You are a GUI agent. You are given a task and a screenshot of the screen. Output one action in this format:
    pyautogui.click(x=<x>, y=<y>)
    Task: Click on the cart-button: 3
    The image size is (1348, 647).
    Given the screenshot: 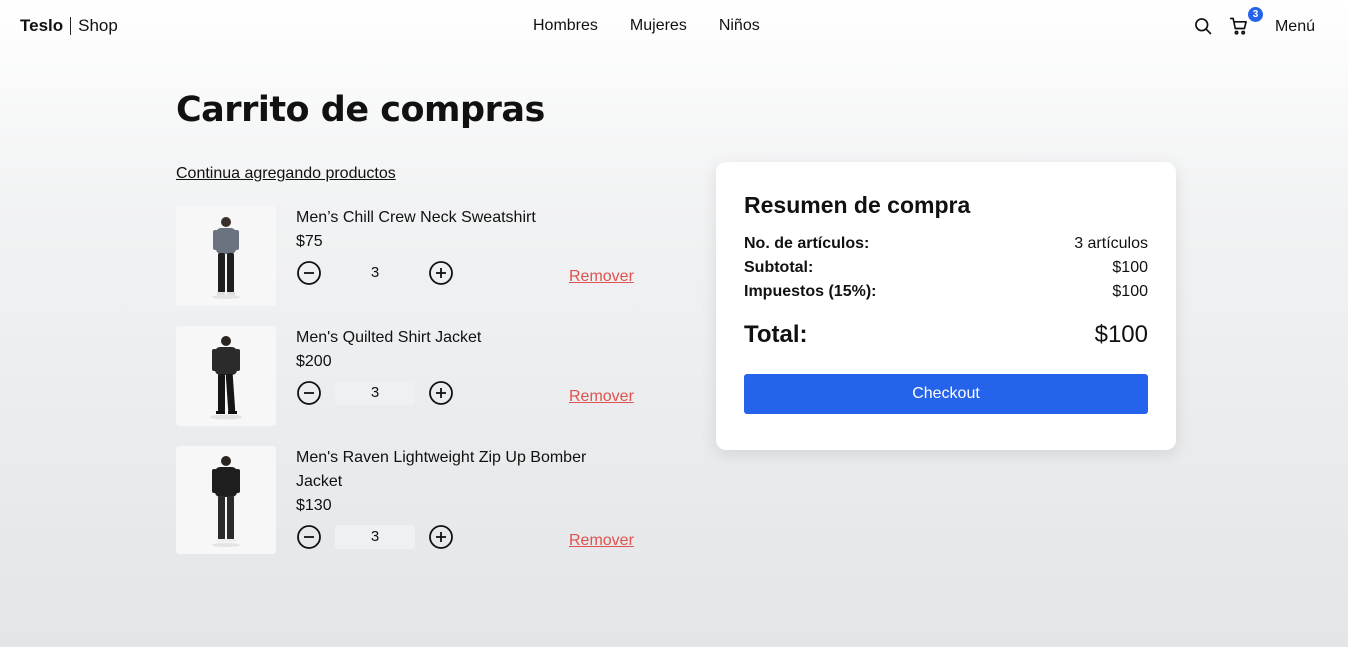 What is the action you would take?
    pyautogui.click(x=1246, y=22)
    